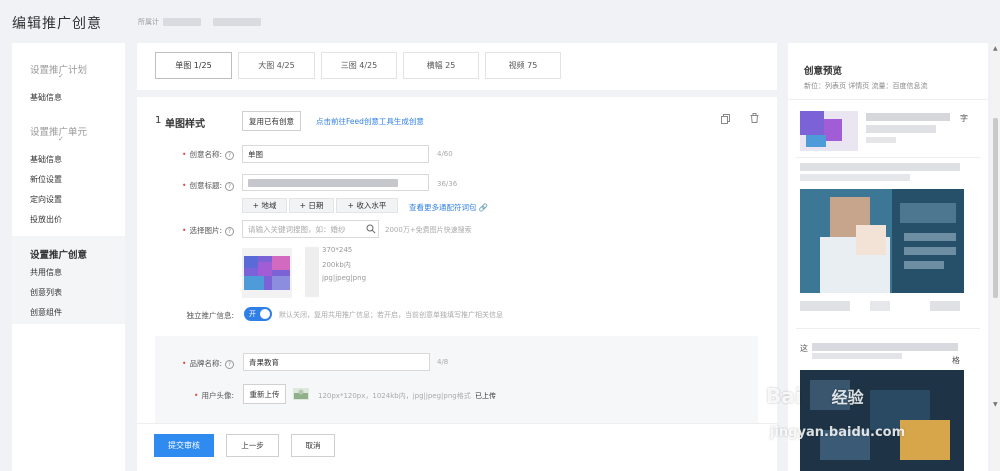 This screenshot has width=1000, height=471. I want to click on sidebar-item-placement: 新位设置, so click(46, 179).